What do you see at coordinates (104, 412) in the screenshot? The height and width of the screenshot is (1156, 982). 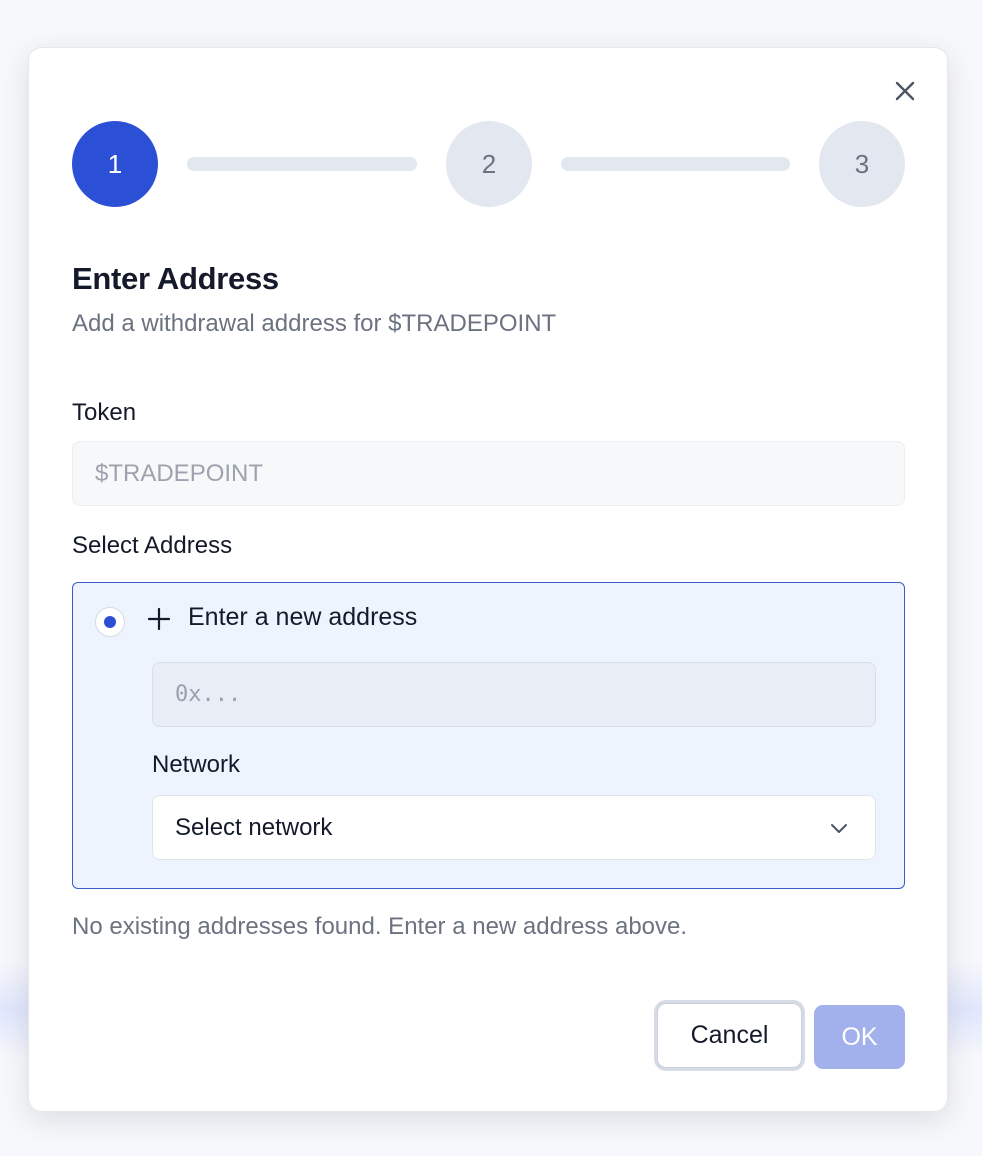 I see `token-label: Token` at bounding box center [104, 412].